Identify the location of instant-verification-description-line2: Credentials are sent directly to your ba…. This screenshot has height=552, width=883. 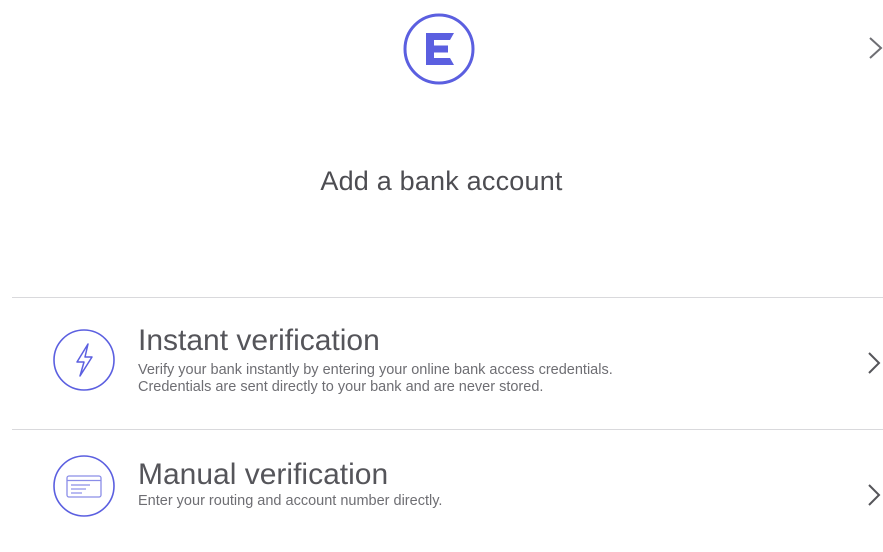
(341, 387).